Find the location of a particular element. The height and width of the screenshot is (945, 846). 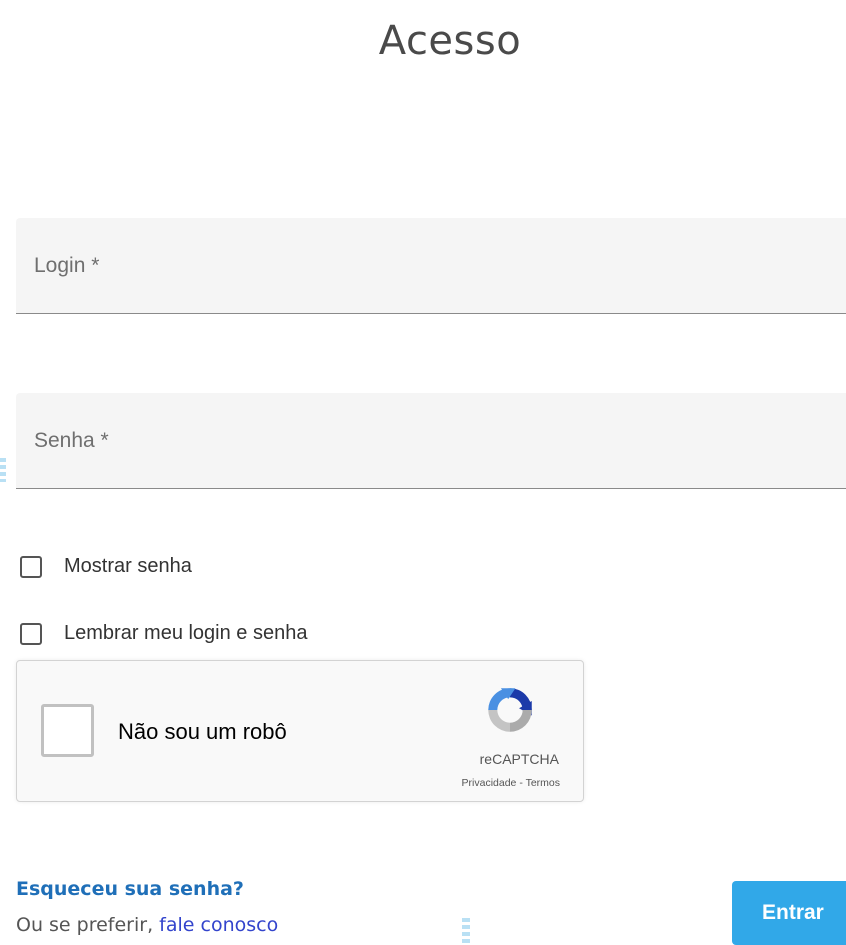

recaptcha-label: Não sou um robô is located at coordinates (202, 731).